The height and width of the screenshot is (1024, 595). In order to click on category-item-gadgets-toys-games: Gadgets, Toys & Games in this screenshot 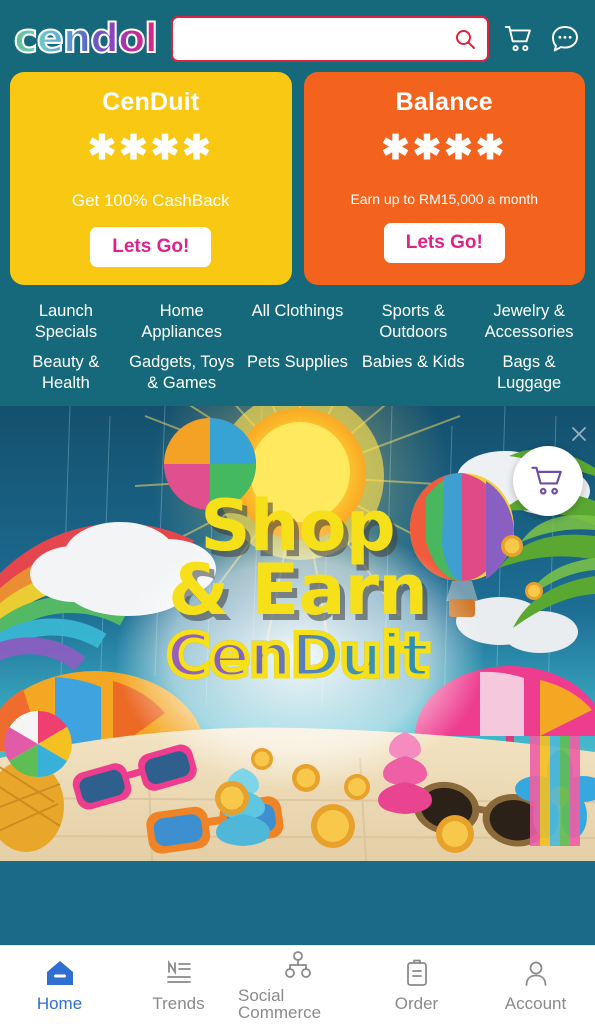, I will do `click(182, 372)`.